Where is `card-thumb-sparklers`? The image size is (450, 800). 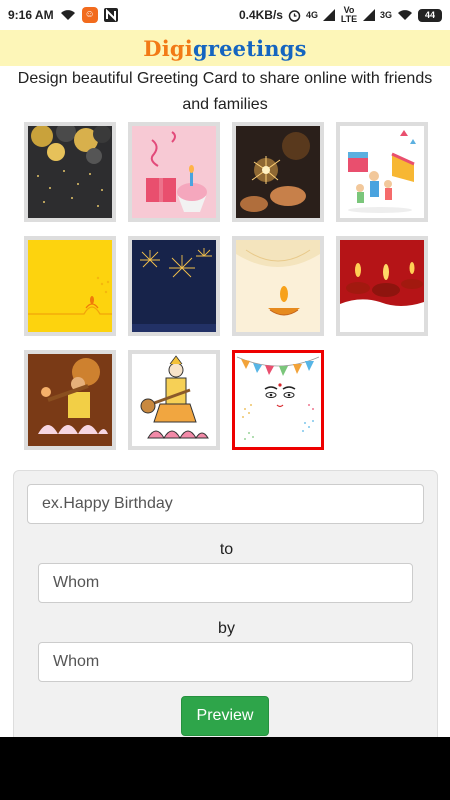
card-thumb-sparklers is located at coordinates (278, 172).